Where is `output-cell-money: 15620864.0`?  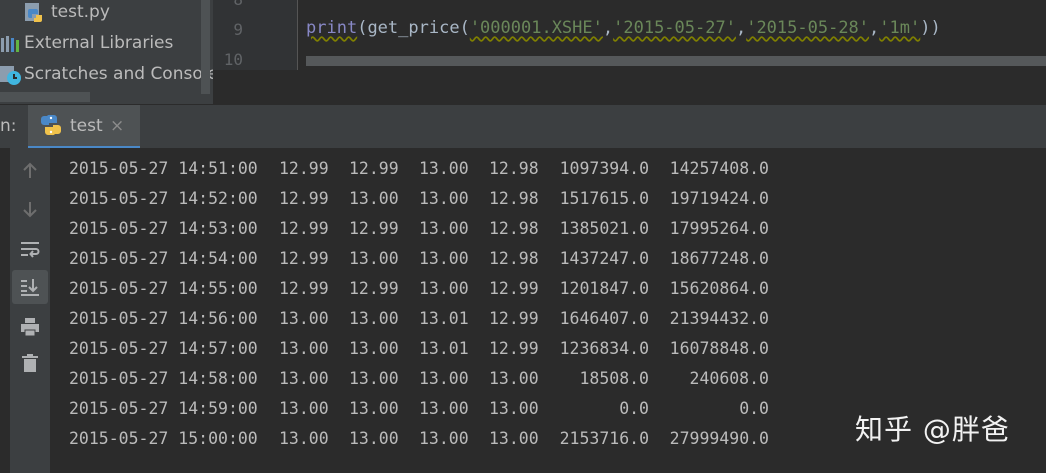 output-cell-money: 15620864.0 is located at coordinates (719, 288).